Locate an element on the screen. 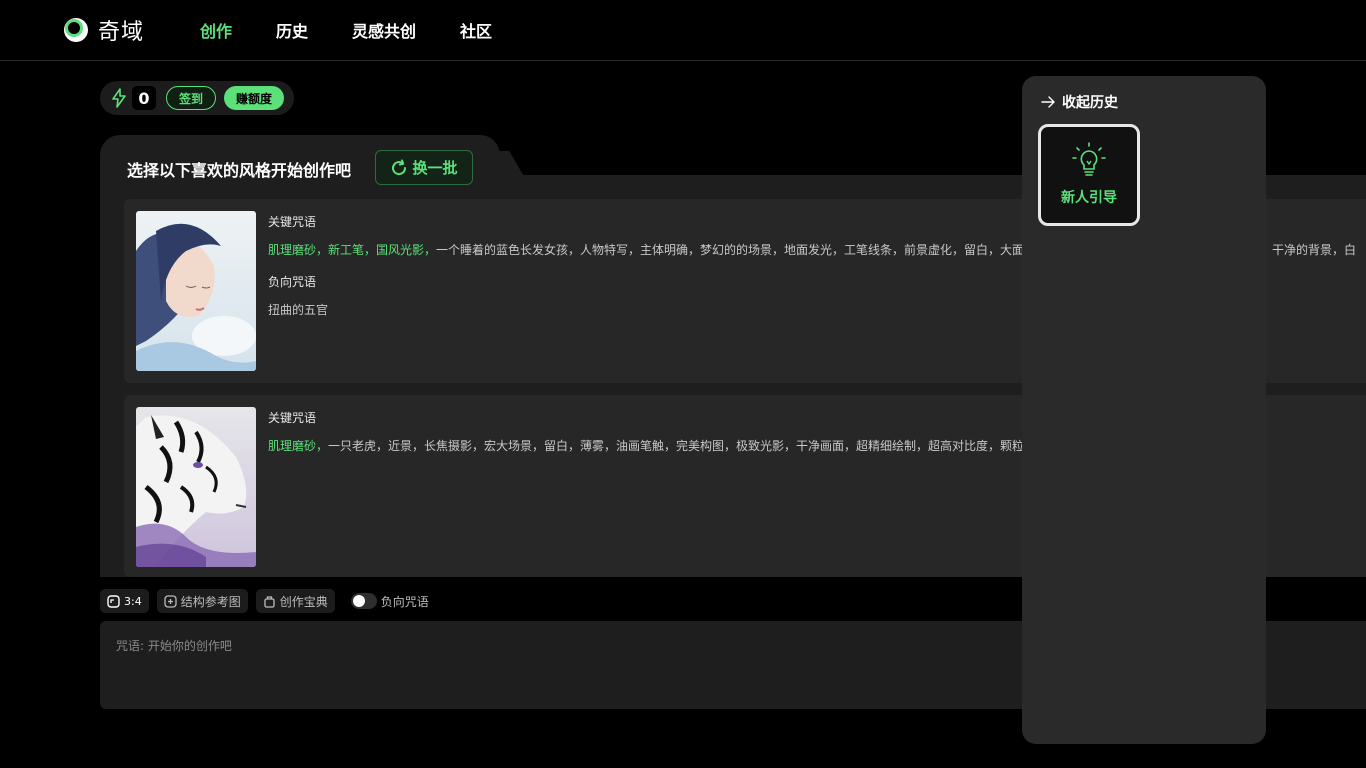 This screenshot has height=768, width=1366. refresh-label: 换一批 is located at coordinates (435, 168).